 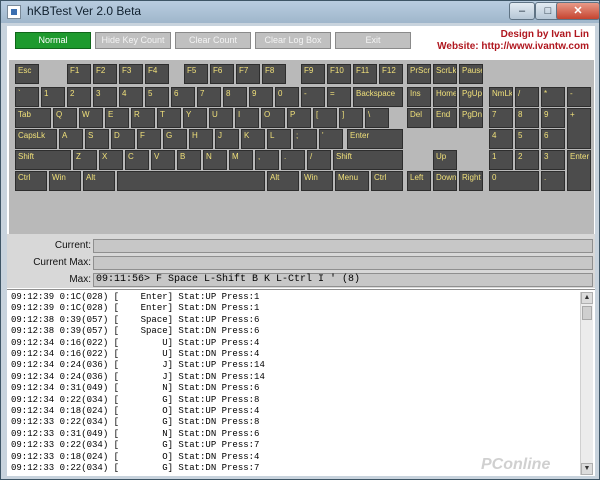 What do you see at coordinates (235, 97) in the screenshot?
I see `key-row_num-8: 8` at bounding box center [235, 97].